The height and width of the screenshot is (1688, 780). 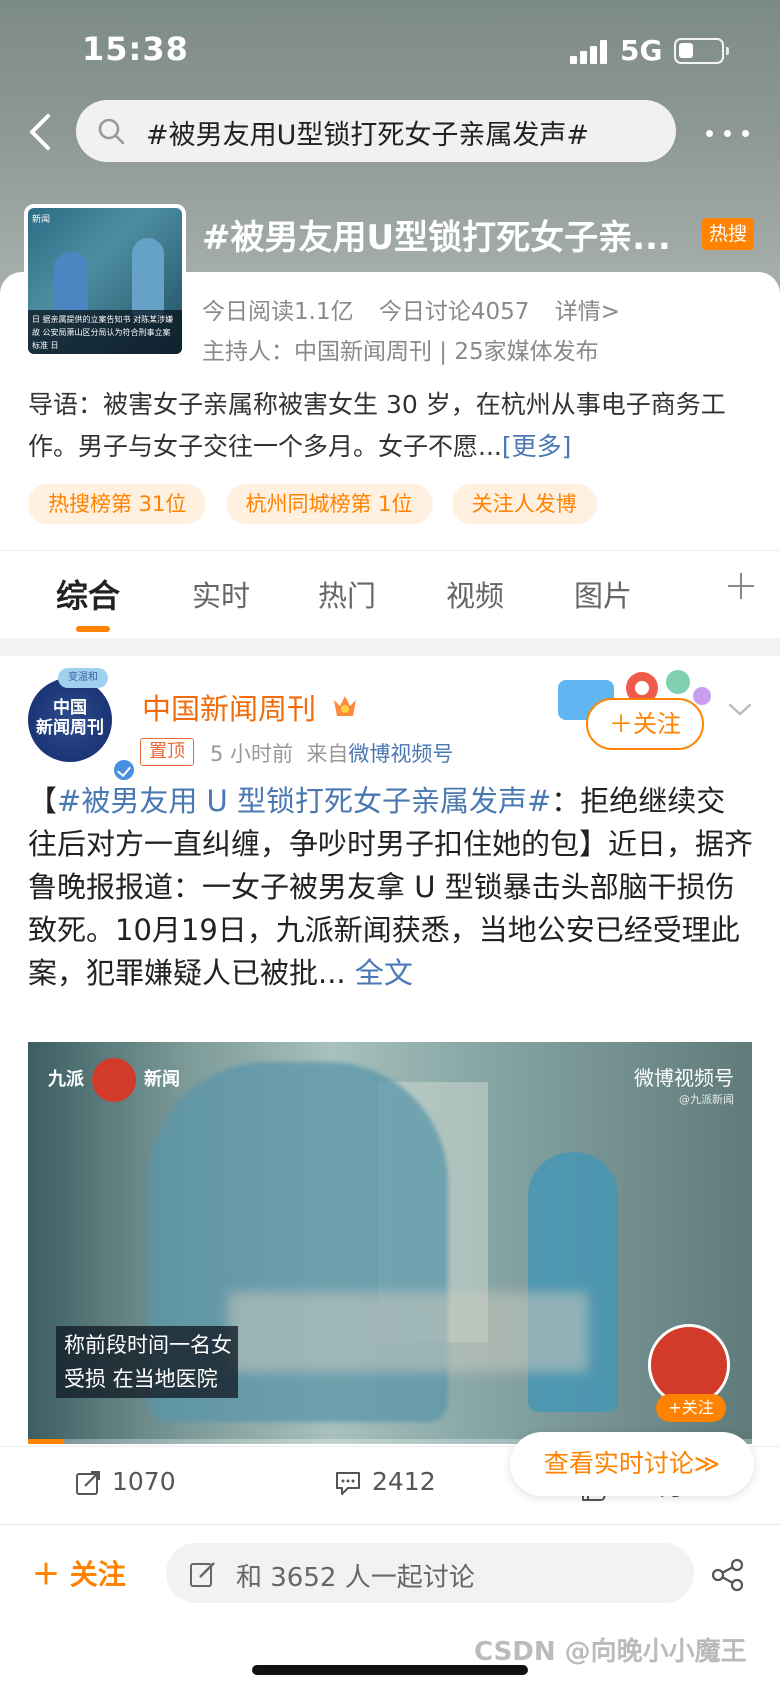 I want to click on video-watermark: 微博视频号 @九派新闻, so click(x=684, y=1084).